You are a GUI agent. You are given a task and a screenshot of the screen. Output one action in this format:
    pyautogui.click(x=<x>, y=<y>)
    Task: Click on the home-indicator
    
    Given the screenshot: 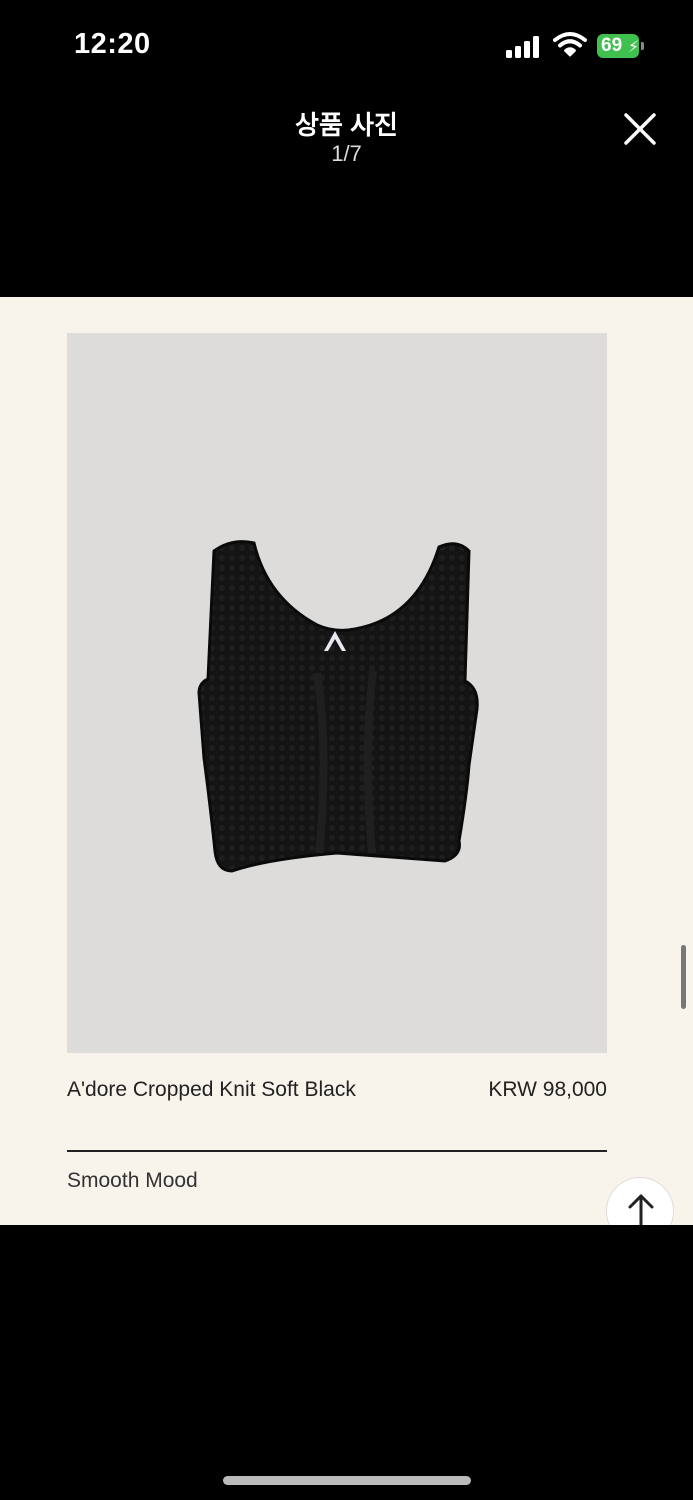 What is the action you would take?
    pyautogui.click(x=347, y=1480)
    